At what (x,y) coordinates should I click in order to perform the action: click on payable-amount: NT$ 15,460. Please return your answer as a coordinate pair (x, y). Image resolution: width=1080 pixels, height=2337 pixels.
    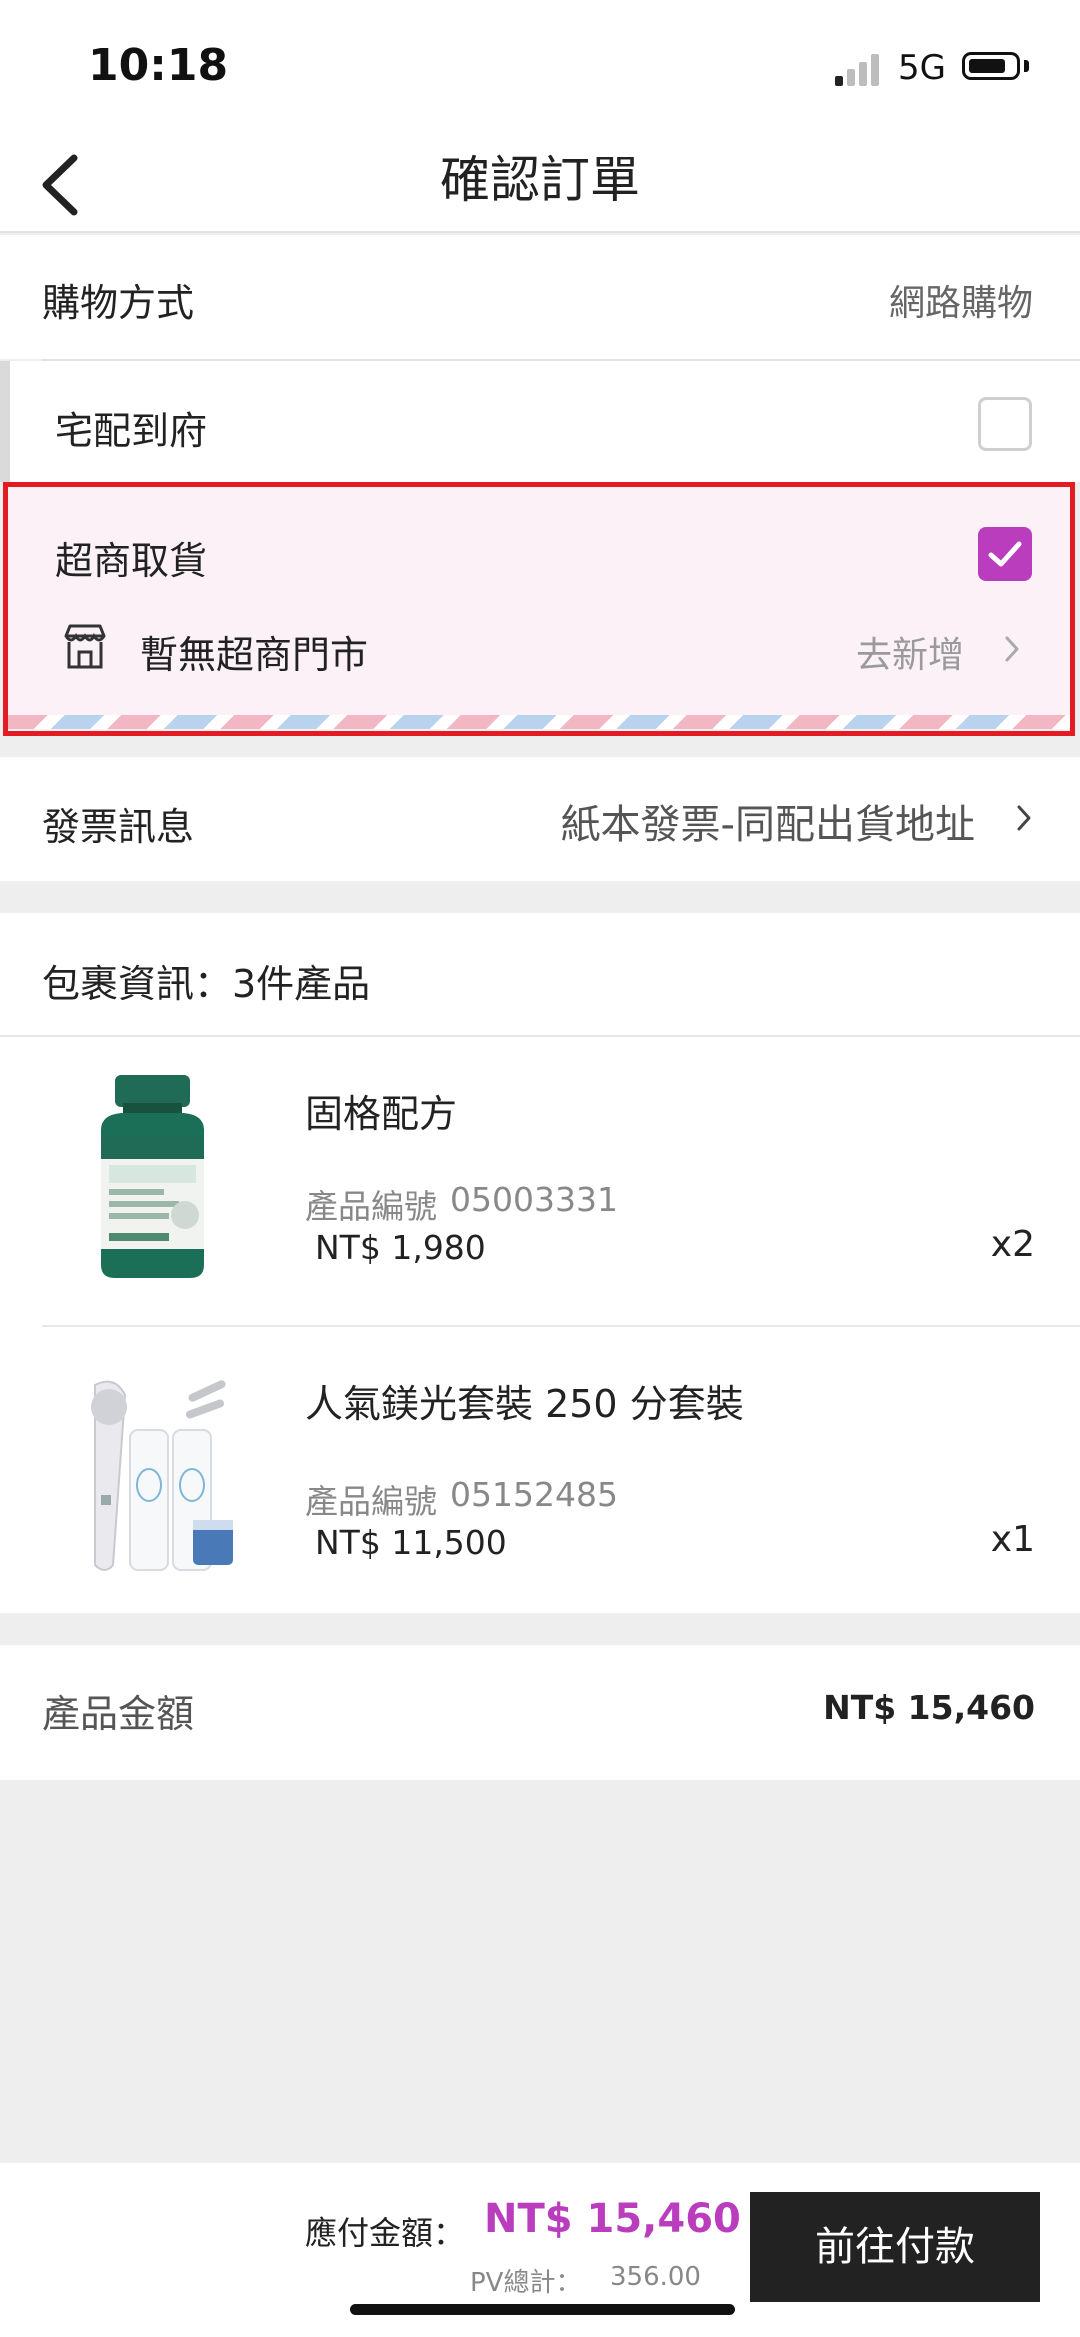
    Looking at the image, I should click on (612, 2219).